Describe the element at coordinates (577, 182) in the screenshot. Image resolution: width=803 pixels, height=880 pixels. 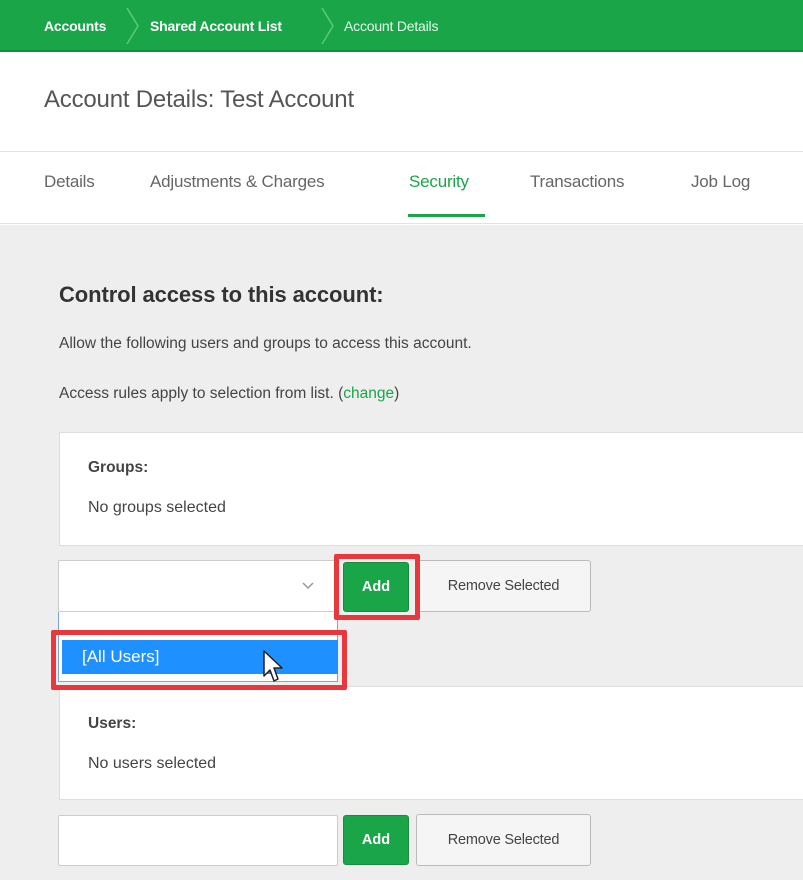
I see `tab-transactions: Transactions` at that location.